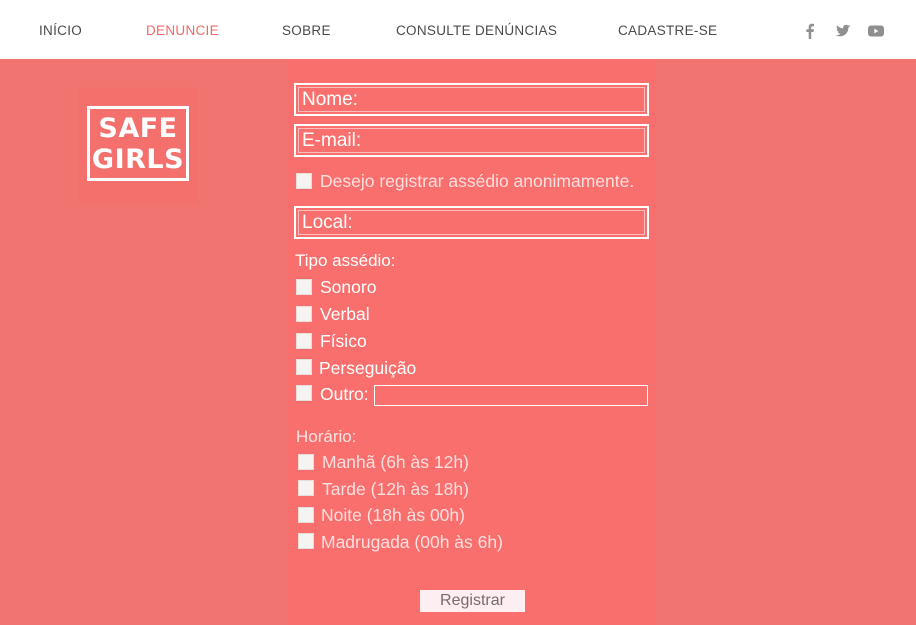  I want to click on youtube-icon, so click(876, 31).